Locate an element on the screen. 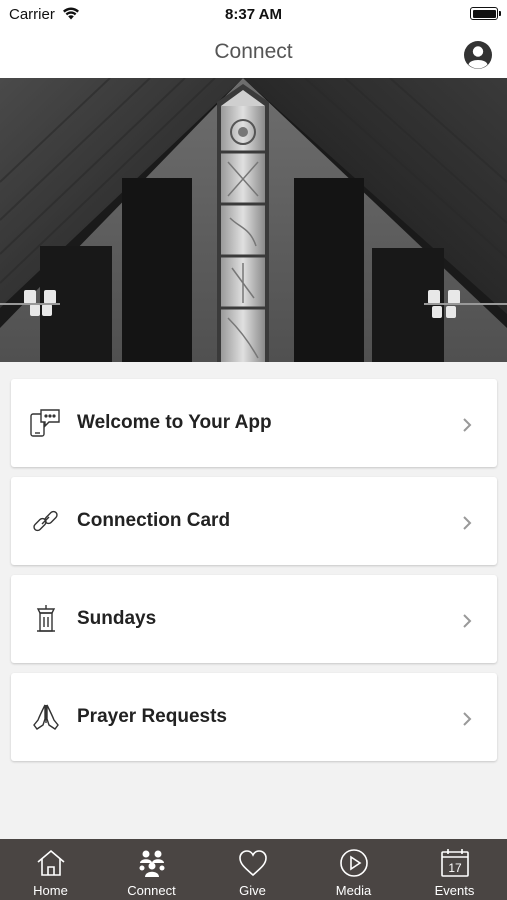 This screenshot has height=900, width=507. menu-item-label: Sundays is located at coordinates (117, 618).